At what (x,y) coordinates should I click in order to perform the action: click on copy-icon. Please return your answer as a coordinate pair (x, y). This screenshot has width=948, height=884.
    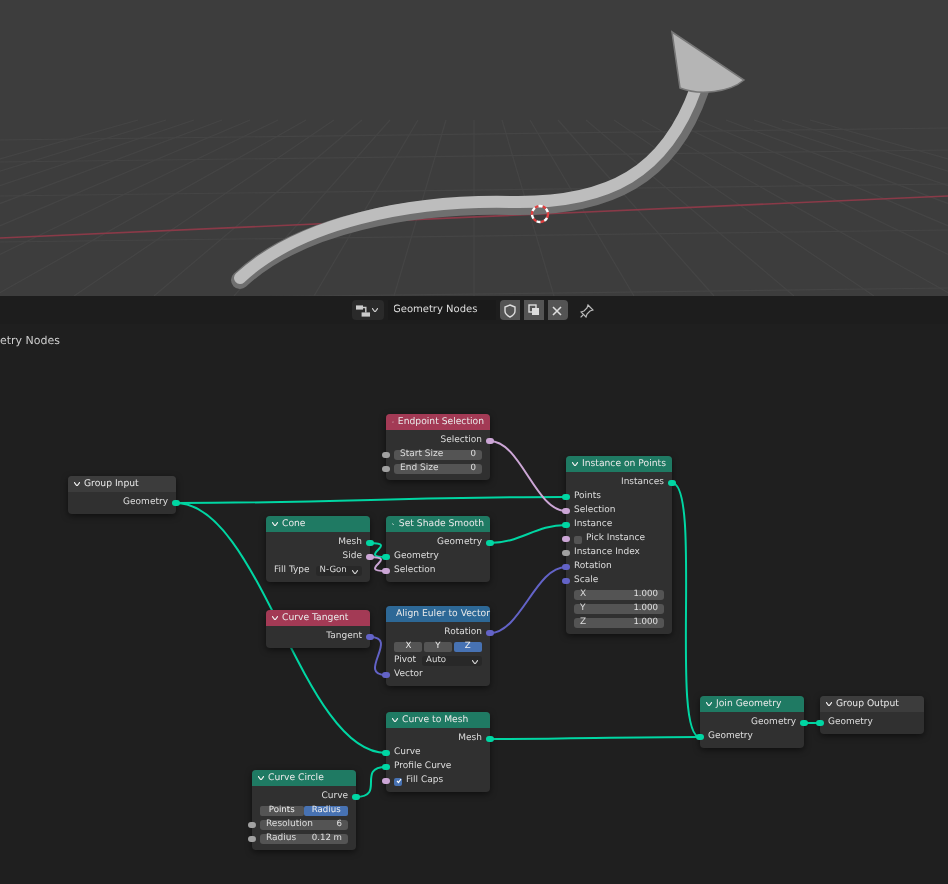
    Looking at the image, I should click on (533, 310).